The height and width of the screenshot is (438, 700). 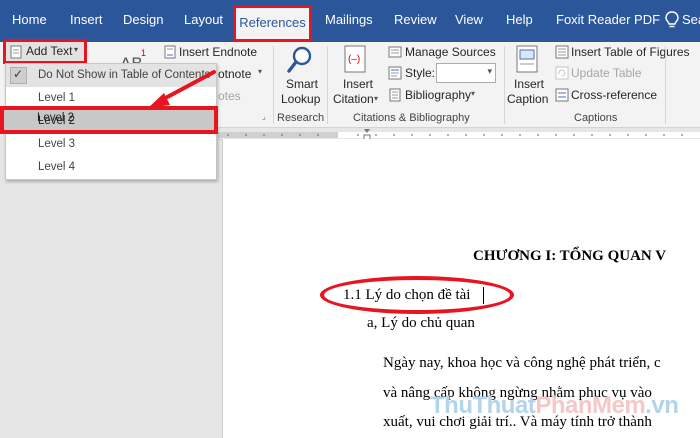 What do you see at coordinates (438, 95) in the screenshot?
I see `bibliography-button: Bibliography` at bounding box center [438, 95].